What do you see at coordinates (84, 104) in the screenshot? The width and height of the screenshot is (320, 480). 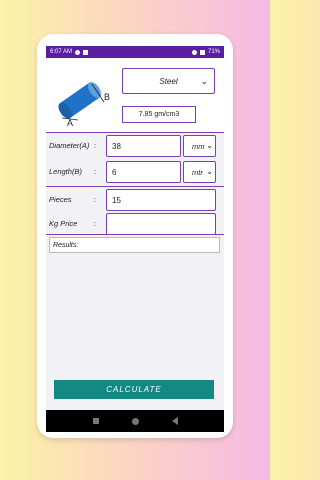 I see `cylinder-diagram-icon: B A` at bounding box center [84, 104].